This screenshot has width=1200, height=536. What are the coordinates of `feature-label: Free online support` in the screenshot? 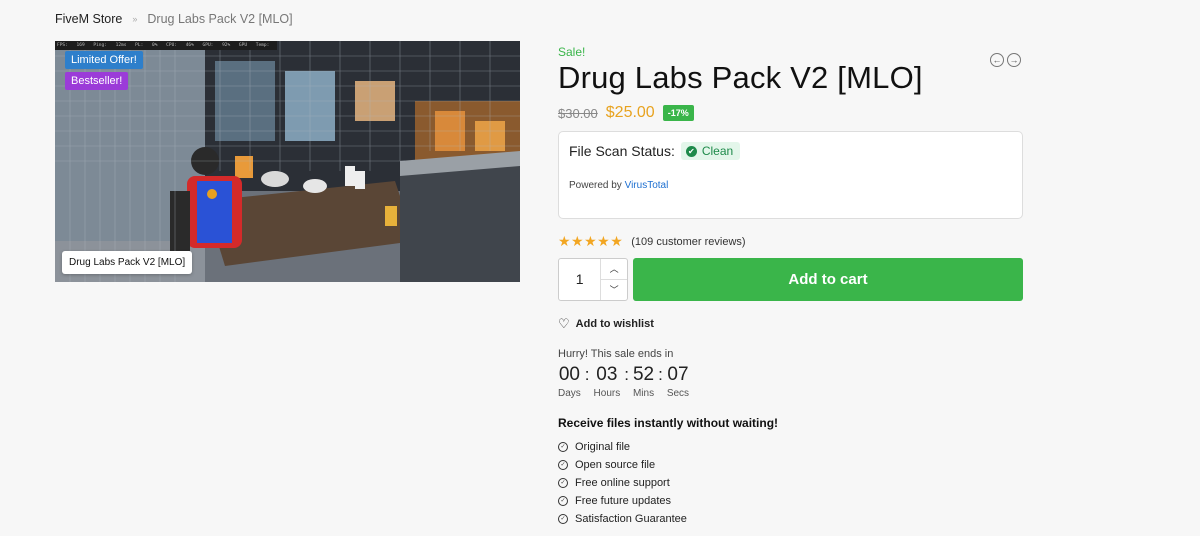 It's located at (622, 483).